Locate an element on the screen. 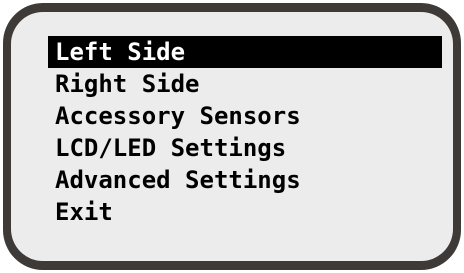  menu-item-lcd-led-settings: LCD/LED Settings is located at coordinates (245, 148).